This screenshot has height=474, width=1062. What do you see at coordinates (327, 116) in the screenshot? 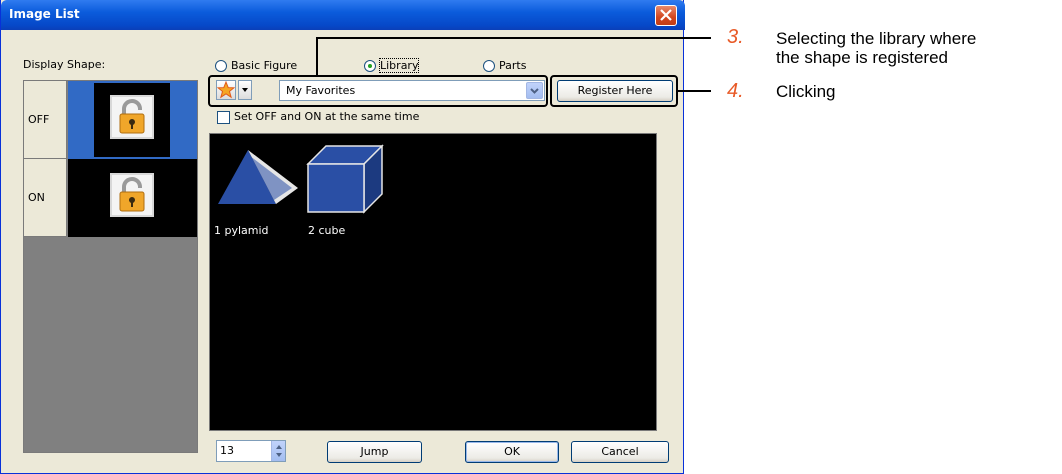
I see `same-time-checkbox-label: Set OFF and ON at the same time` at bounding box center [327, 116].